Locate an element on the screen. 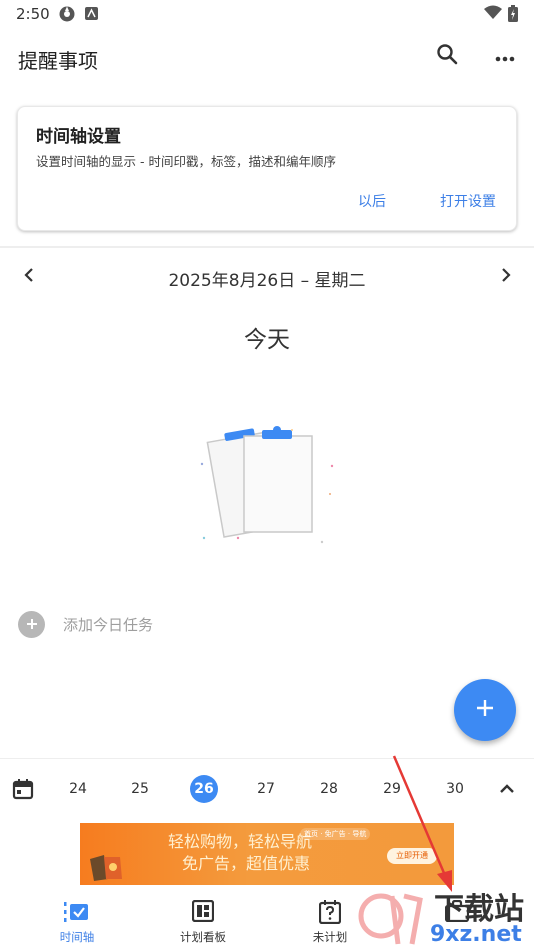  next-day-button is located at coordinates (506, 277).